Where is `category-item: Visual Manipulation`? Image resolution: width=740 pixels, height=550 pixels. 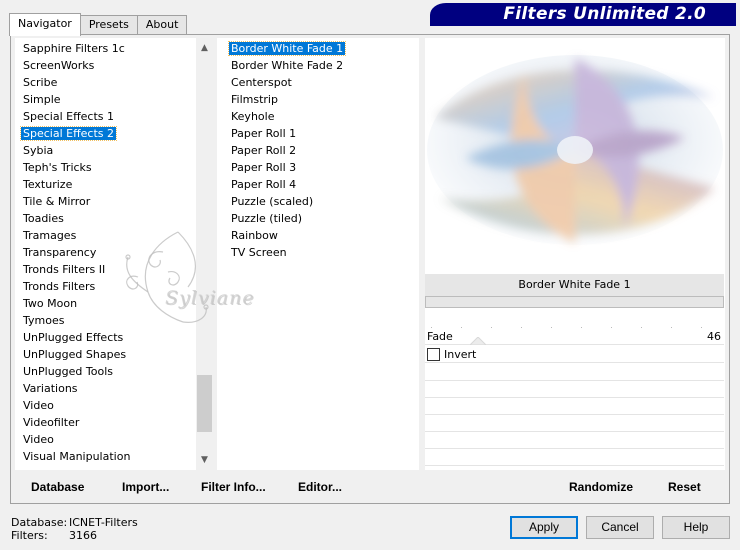
category-item: Visual Manipulation is located at coordinates (76, 456).